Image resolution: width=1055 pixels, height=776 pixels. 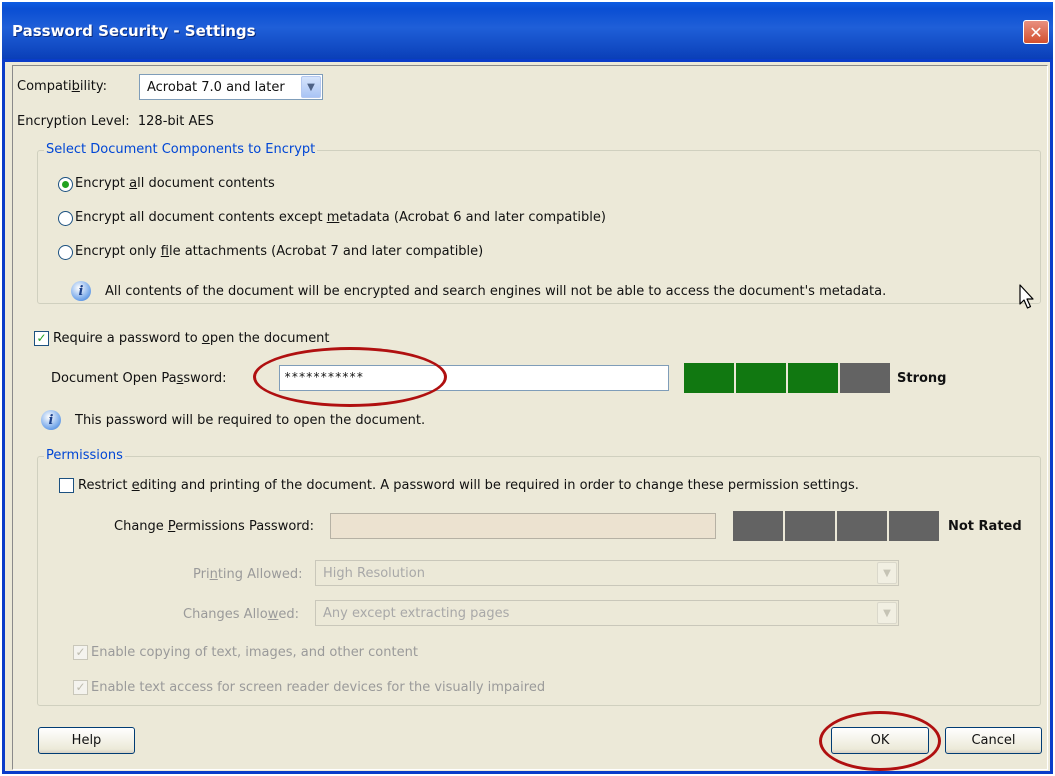 What do you see at coordinates (787, 378) in the screenshot?
I see `open-password-strength-meter` at bounding box center [787, 378].